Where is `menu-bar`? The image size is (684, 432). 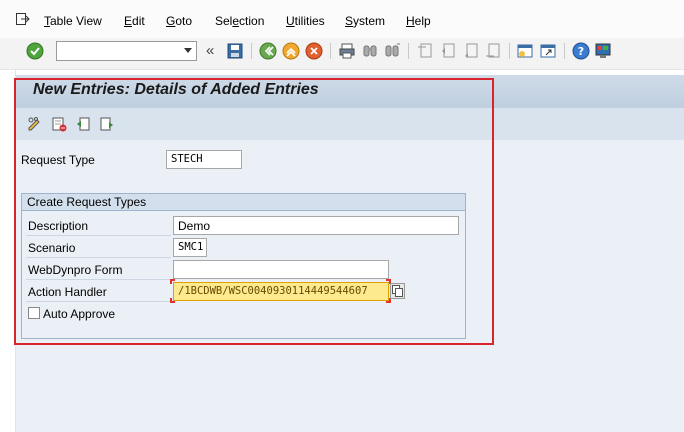
menu-bar is located at coordinates (342, 19).